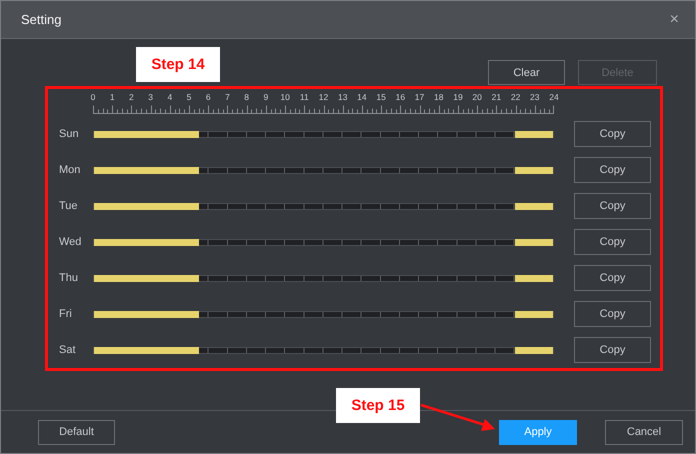  I want to click on hour-label: 18, so click(439, 97).